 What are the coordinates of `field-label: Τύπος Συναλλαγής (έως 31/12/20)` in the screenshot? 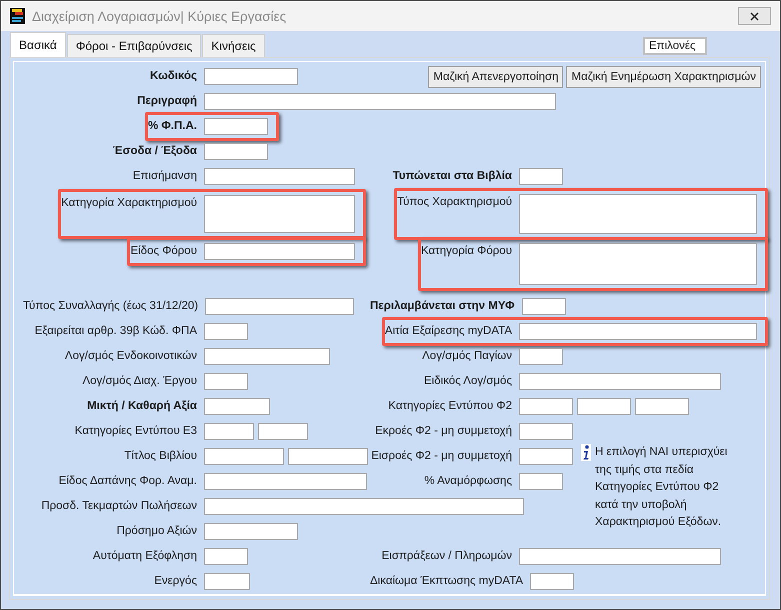 It's located at (111, 306).